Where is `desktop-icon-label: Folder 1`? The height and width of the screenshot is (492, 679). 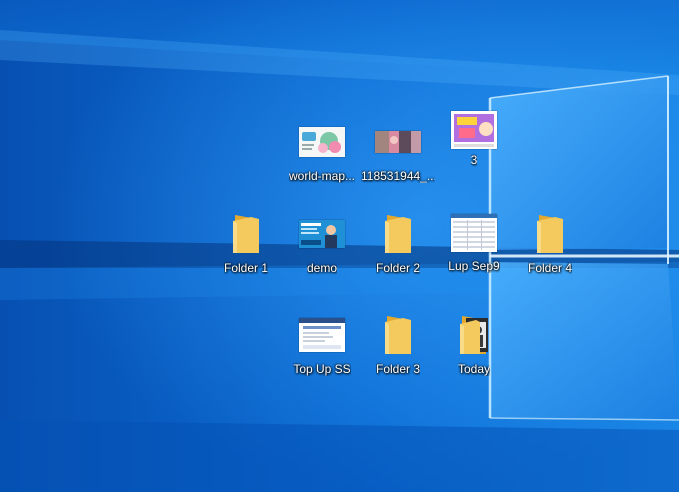 desktop-icon-label: Folder 1 is located at coordinates (246, 268).